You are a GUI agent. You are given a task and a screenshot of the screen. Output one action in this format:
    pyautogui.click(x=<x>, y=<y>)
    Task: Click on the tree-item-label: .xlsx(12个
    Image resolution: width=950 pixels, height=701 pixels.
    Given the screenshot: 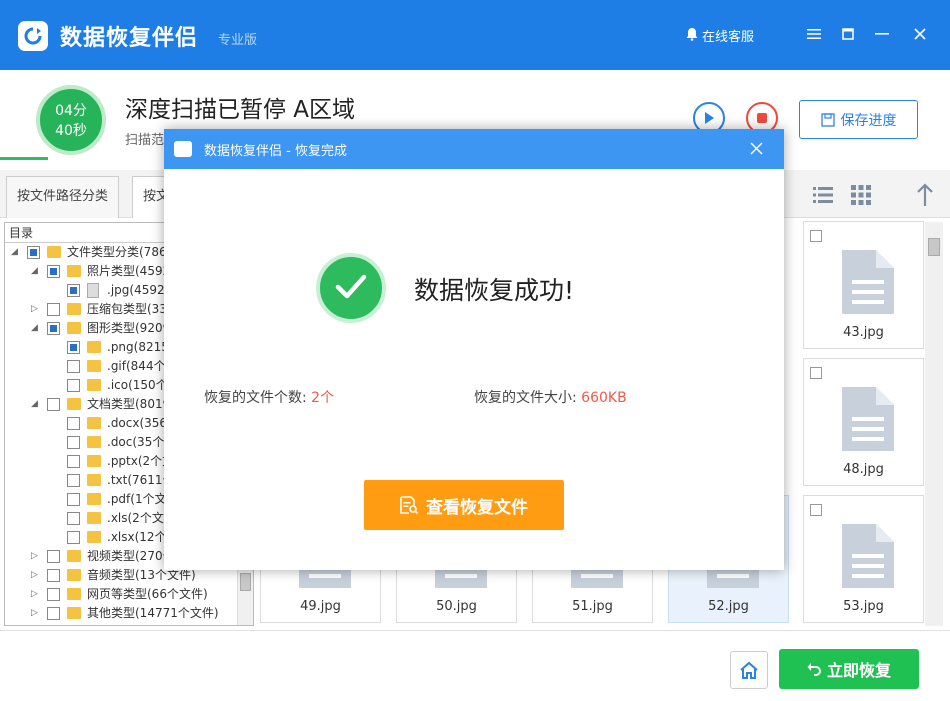 What is the action you would take?
    pyautogui.click(x=137, y=537)
    